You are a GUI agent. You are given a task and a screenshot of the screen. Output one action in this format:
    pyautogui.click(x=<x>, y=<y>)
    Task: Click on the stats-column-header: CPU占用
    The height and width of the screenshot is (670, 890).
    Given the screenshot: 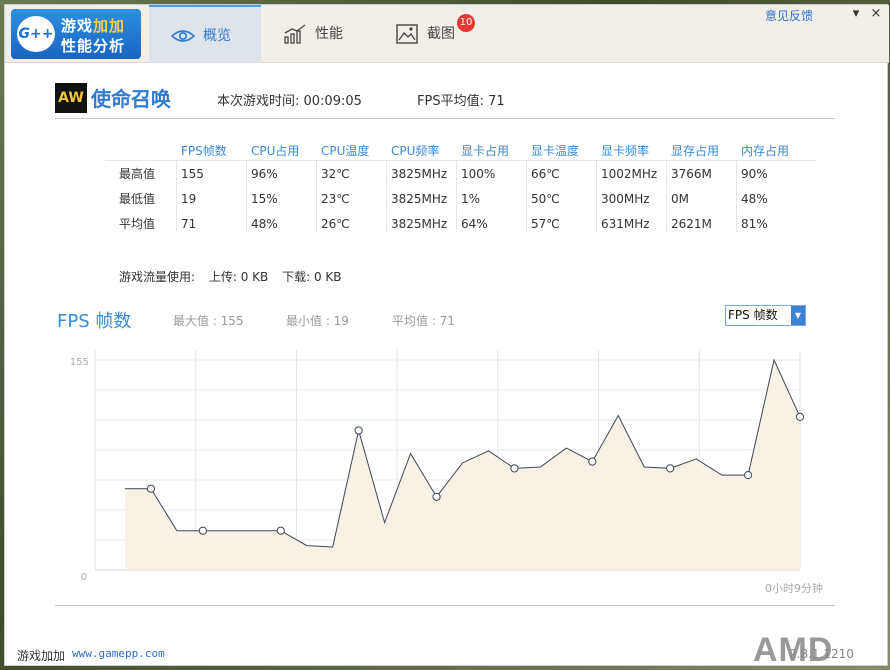 What is the action you would take?
    pyautogui.click(x=275, y=151)
    